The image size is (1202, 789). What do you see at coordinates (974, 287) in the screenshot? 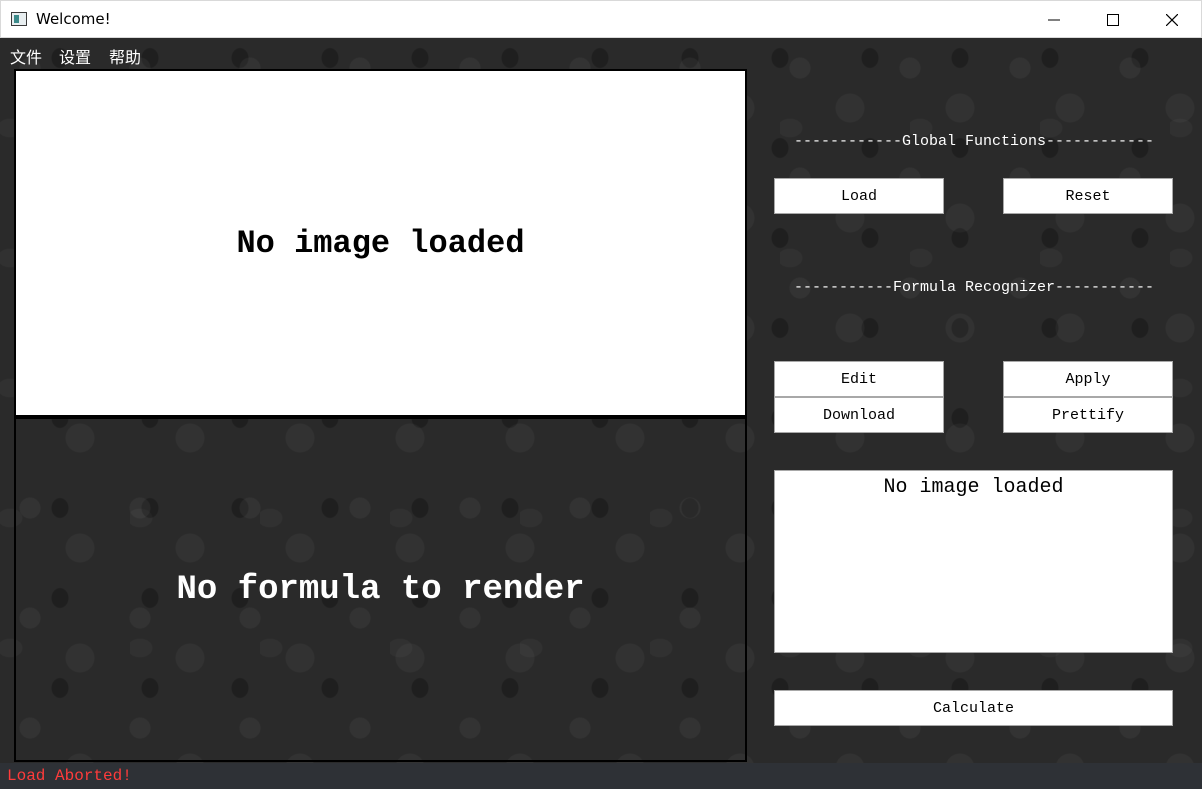
I see `formula-recognizer-heading: -----------Formula Recognizer-----------` at bounding box center [974, 287].